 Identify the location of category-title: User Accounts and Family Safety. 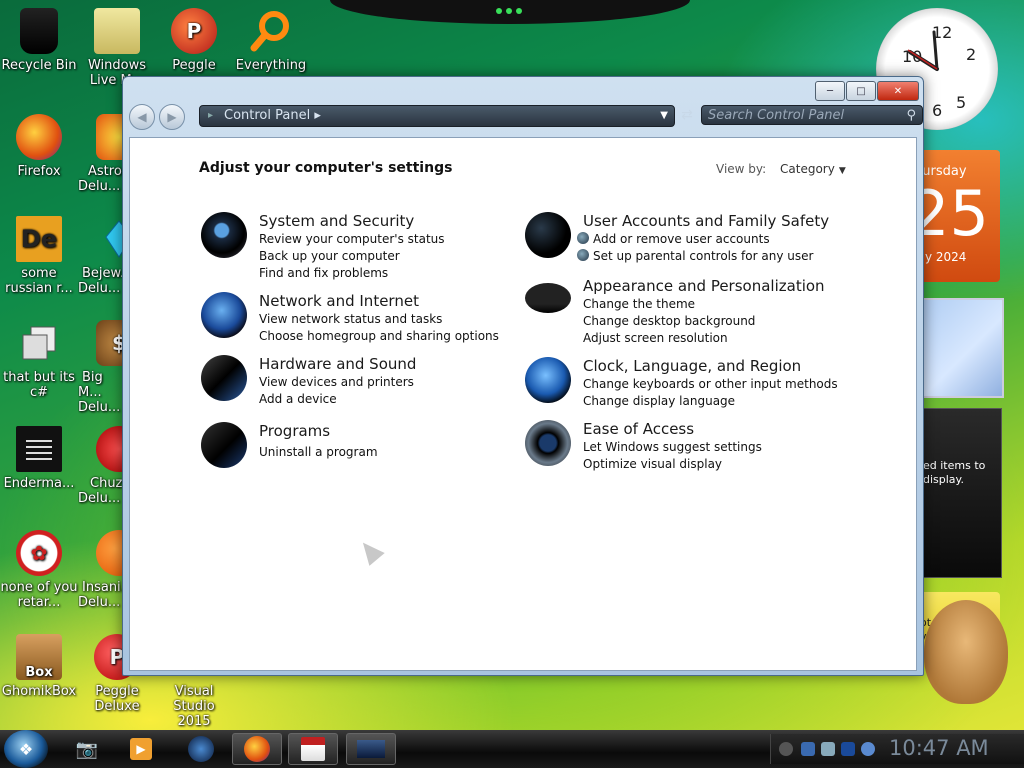
(706, 221).